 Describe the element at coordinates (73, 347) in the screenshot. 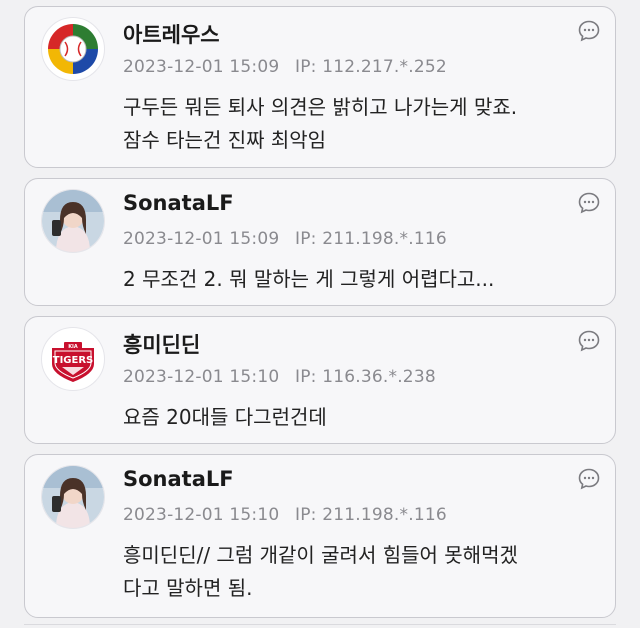

I see `tigers-logo-top-text: KIA` at that location.